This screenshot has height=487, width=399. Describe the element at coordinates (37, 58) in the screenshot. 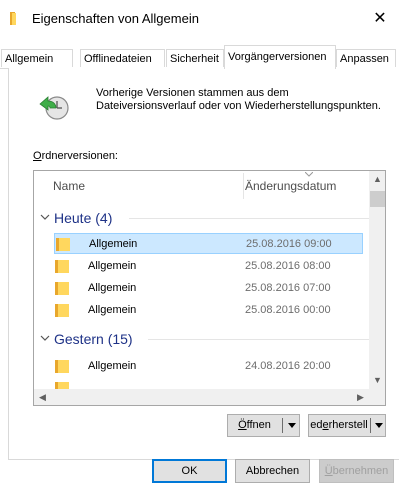

I see `tab-allgemein: Allgemein` at that location.